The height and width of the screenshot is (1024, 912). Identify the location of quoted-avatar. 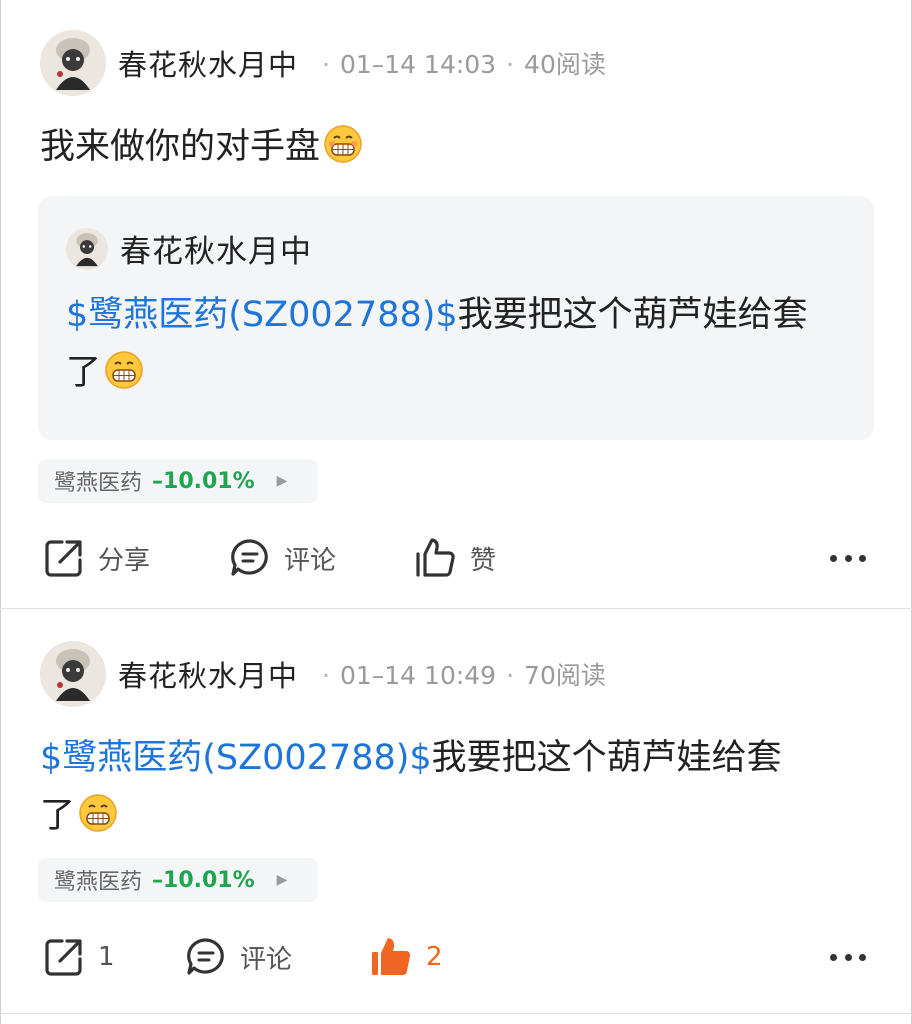
(87, 248).